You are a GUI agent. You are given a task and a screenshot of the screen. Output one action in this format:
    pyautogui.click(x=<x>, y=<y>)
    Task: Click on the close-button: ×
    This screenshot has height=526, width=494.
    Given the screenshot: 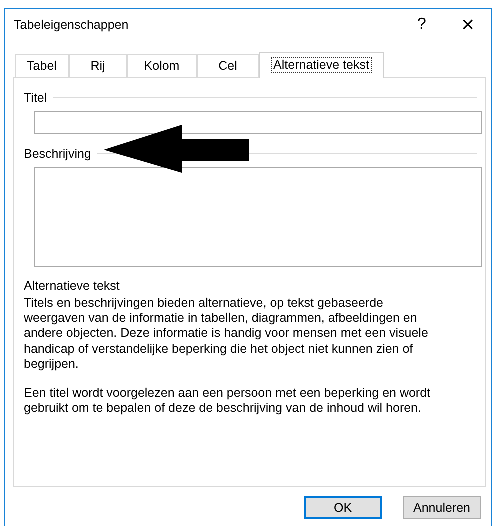 What is the action you would take?
    pyautogui.click(x=468, y=25)
    